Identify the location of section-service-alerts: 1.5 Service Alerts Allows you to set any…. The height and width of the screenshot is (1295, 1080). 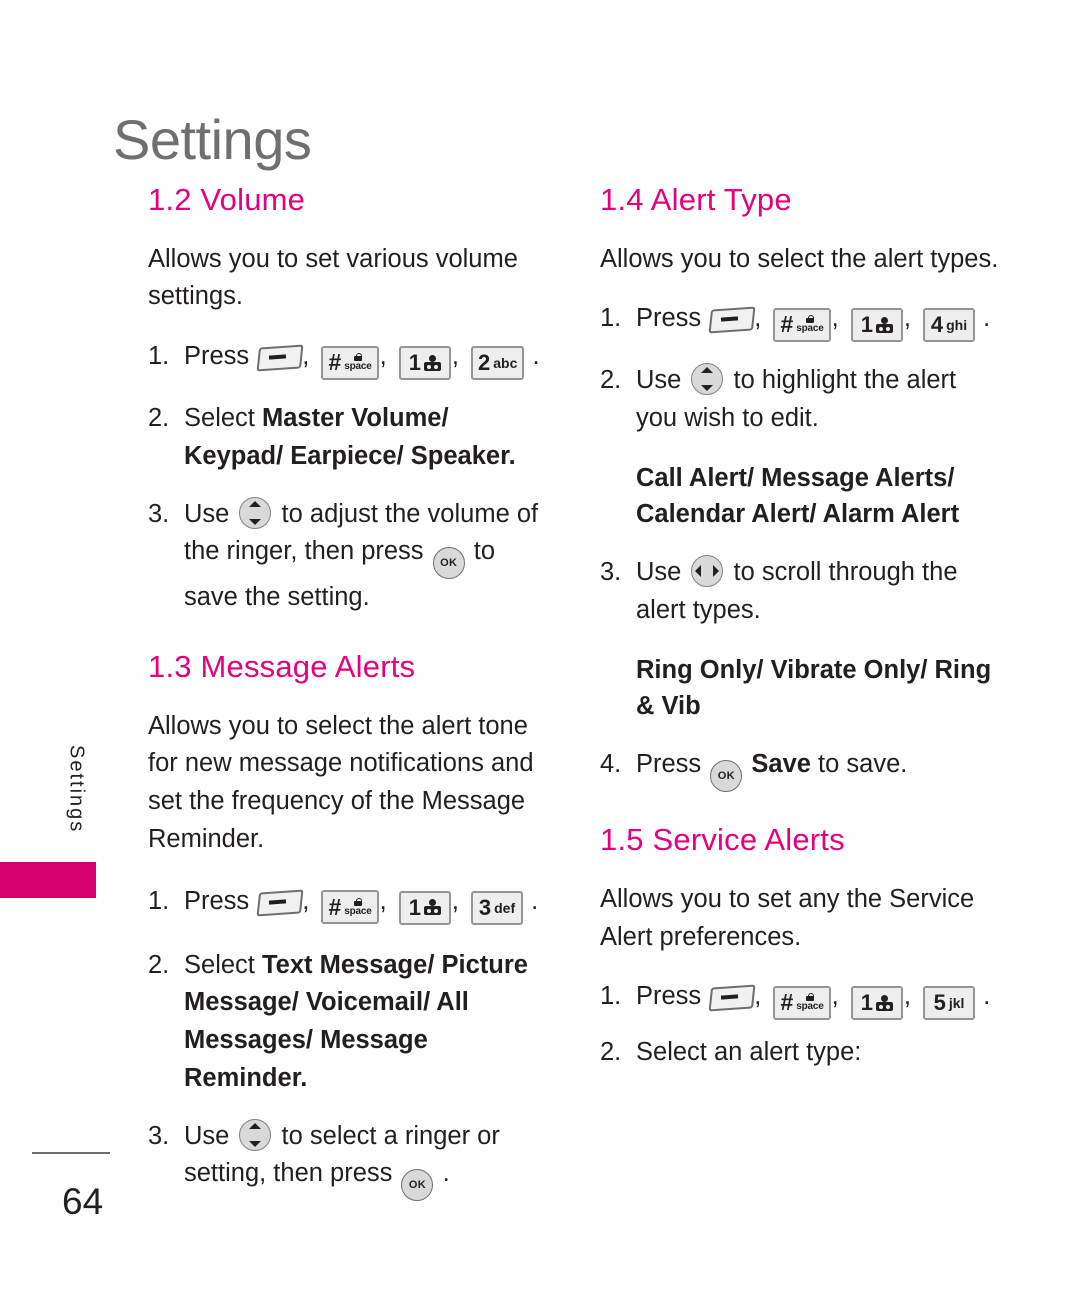
(800, 947).